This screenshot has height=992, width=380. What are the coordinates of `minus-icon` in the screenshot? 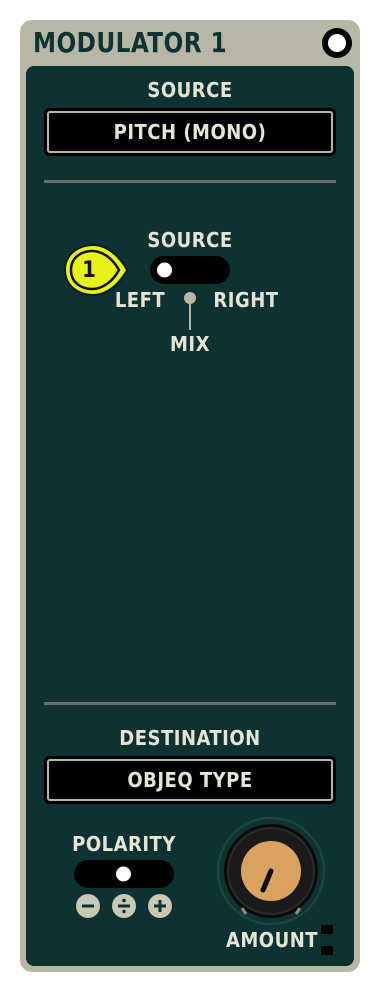 It's located at (88, 906).